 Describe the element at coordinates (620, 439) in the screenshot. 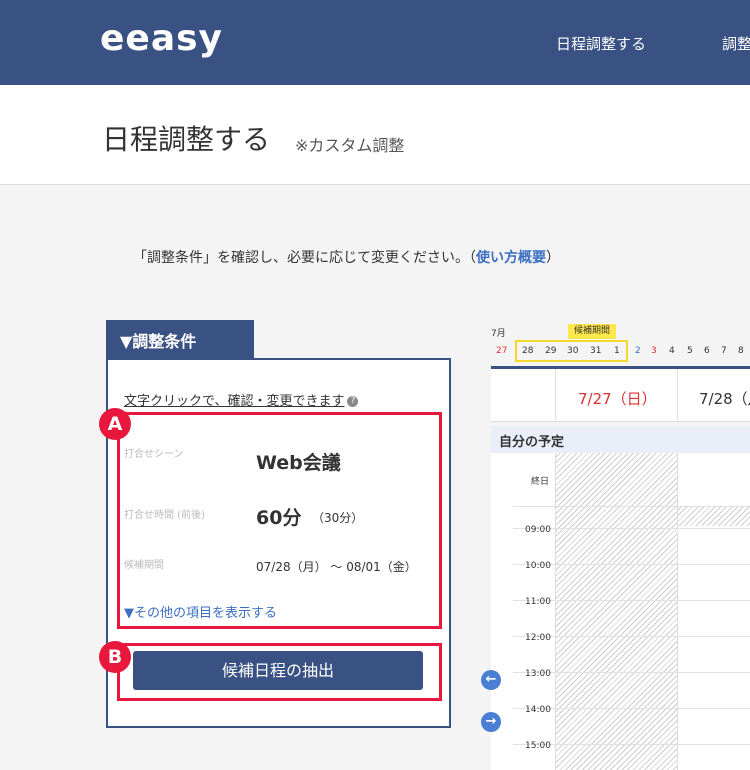

I see `my-schedule-label: 自分の予定` at that location.